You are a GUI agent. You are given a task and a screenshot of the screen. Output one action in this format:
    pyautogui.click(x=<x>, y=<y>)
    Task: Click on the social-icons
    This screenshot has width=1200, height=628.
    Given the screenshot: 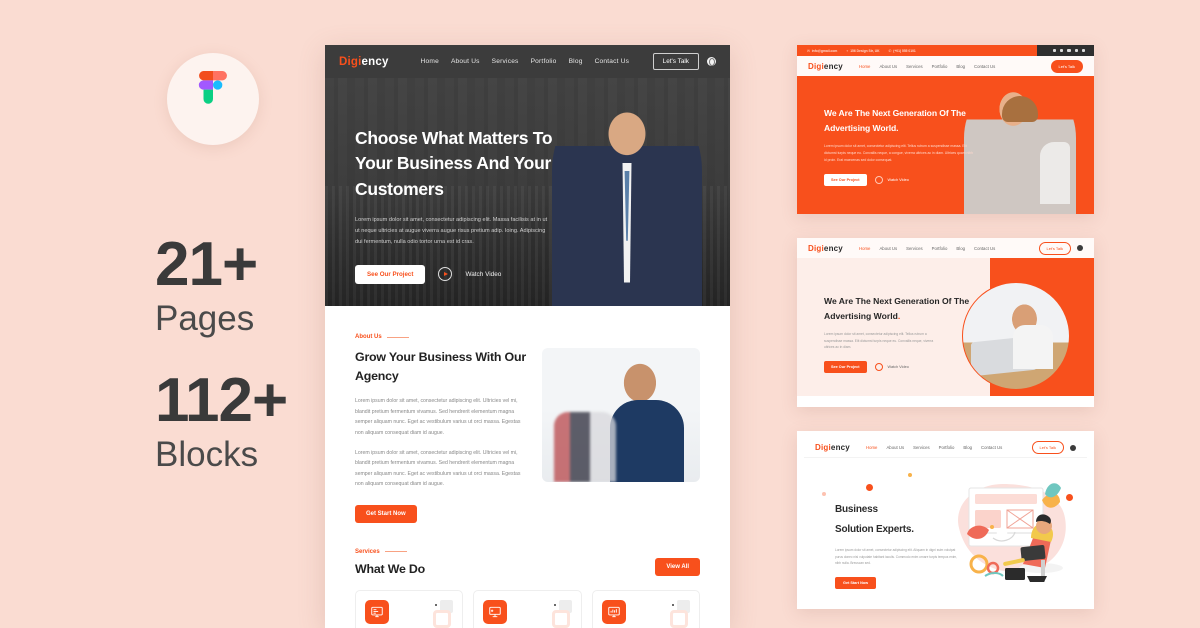 What is the action you would take?
    pyautogui.click(x=1065, y=50)
    